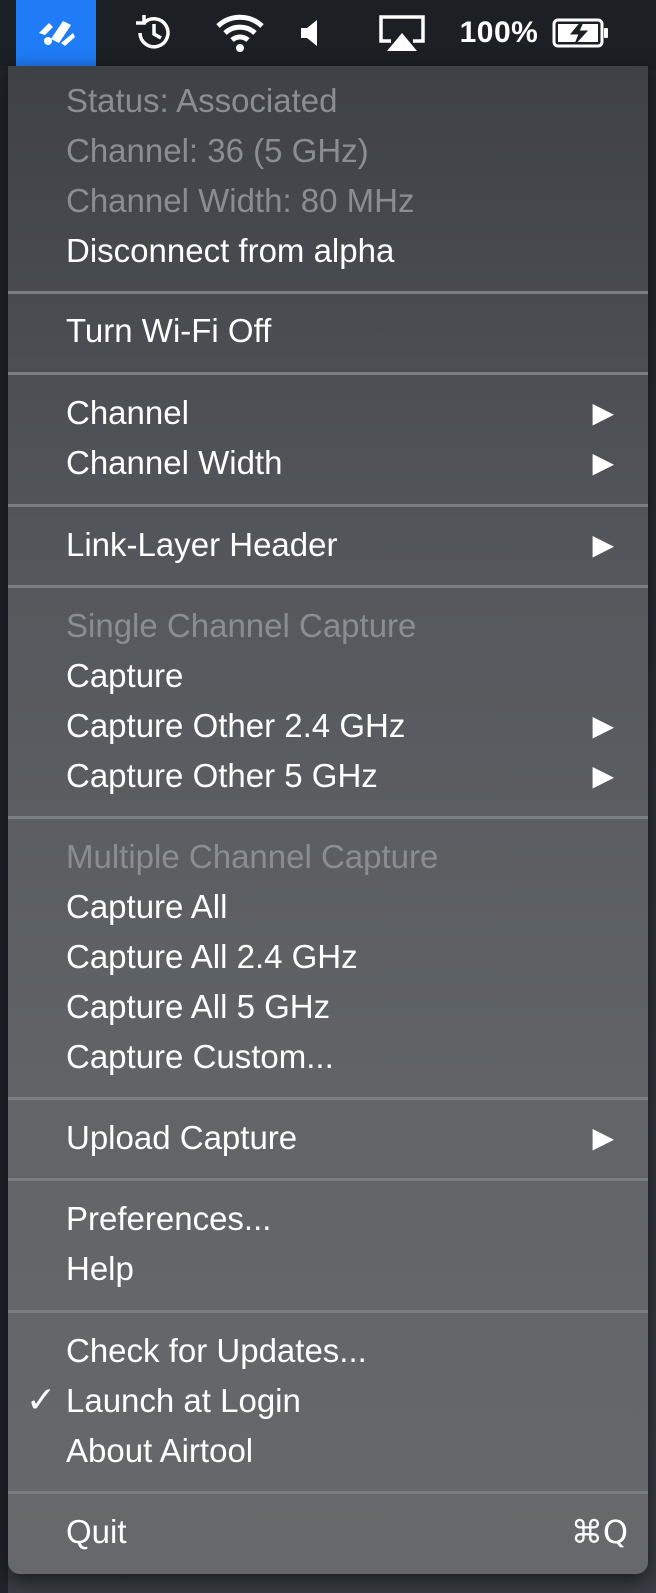 This screenshot has height=1593, width=656. I want to click on capture-label: Capture, so click(125, 675).